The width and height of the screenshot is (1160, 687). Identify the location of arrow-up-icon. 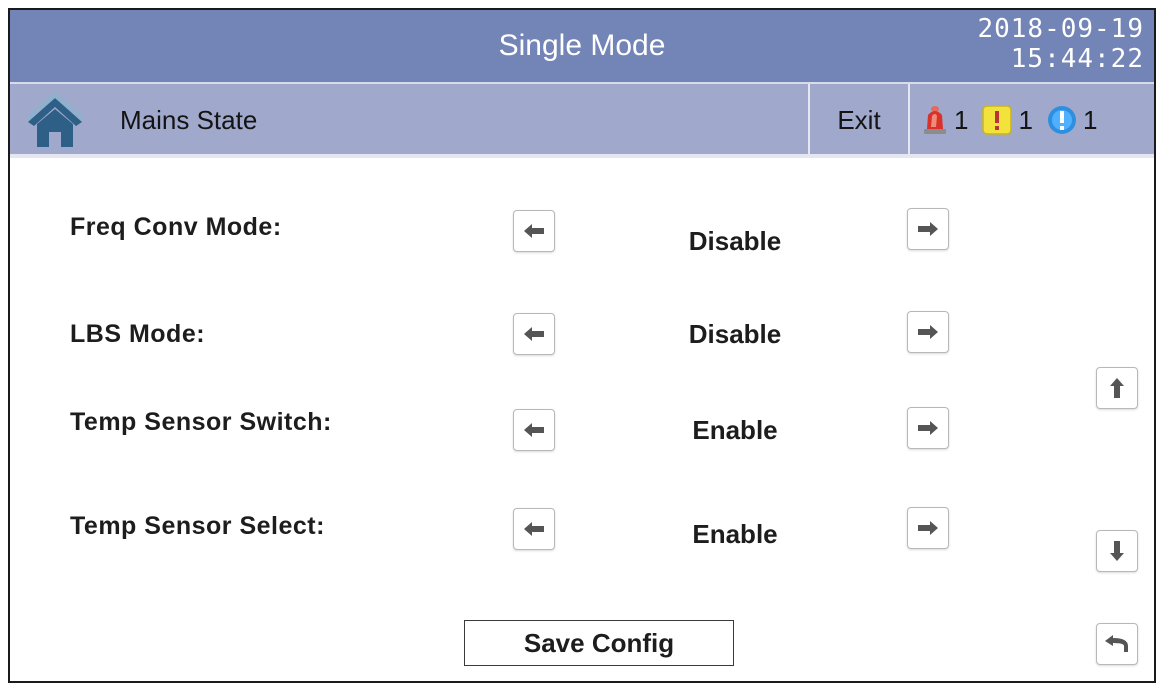
(1117, 388).